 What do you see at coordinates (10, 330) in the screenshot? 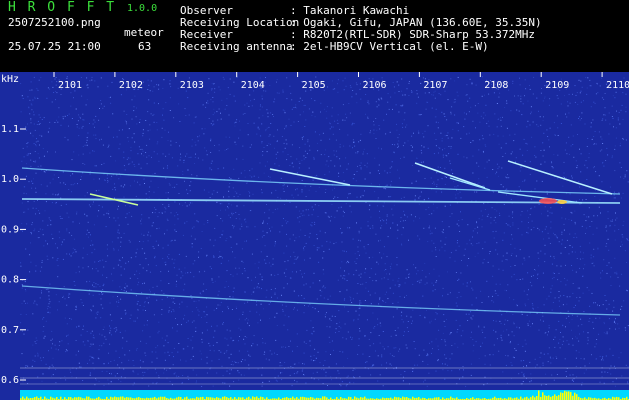
I see `y-tick-label: 0.7` at bounding box center [10, 330].